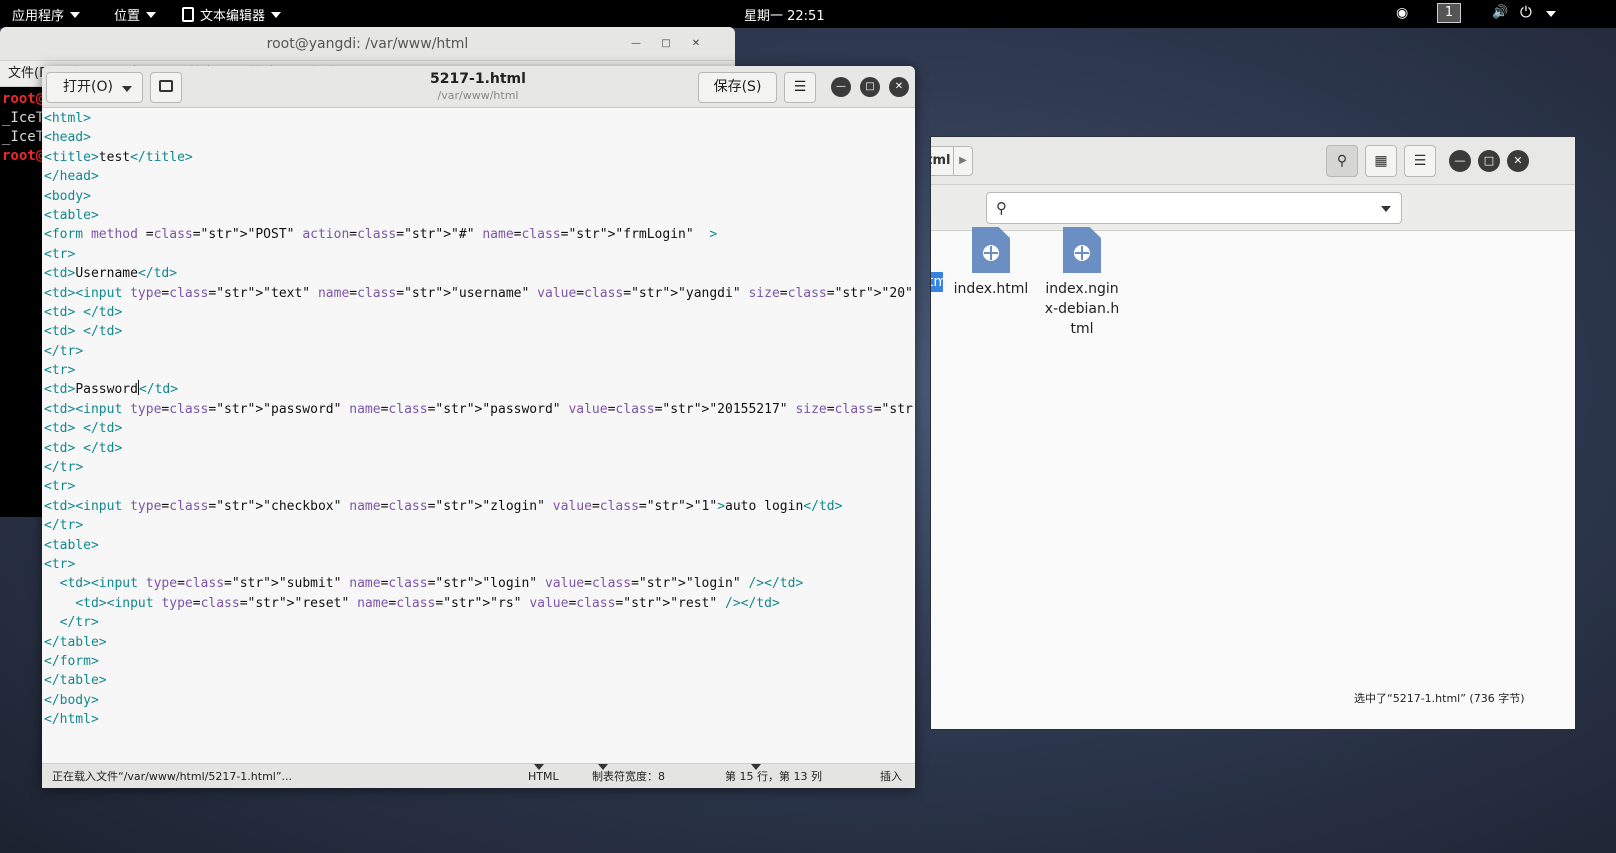 Image resolution: width=1616 pixels, height=853 pixels. Describe the element at coordinates (479, 137) in the screenshot. I see `code-line: <head>` at that location.